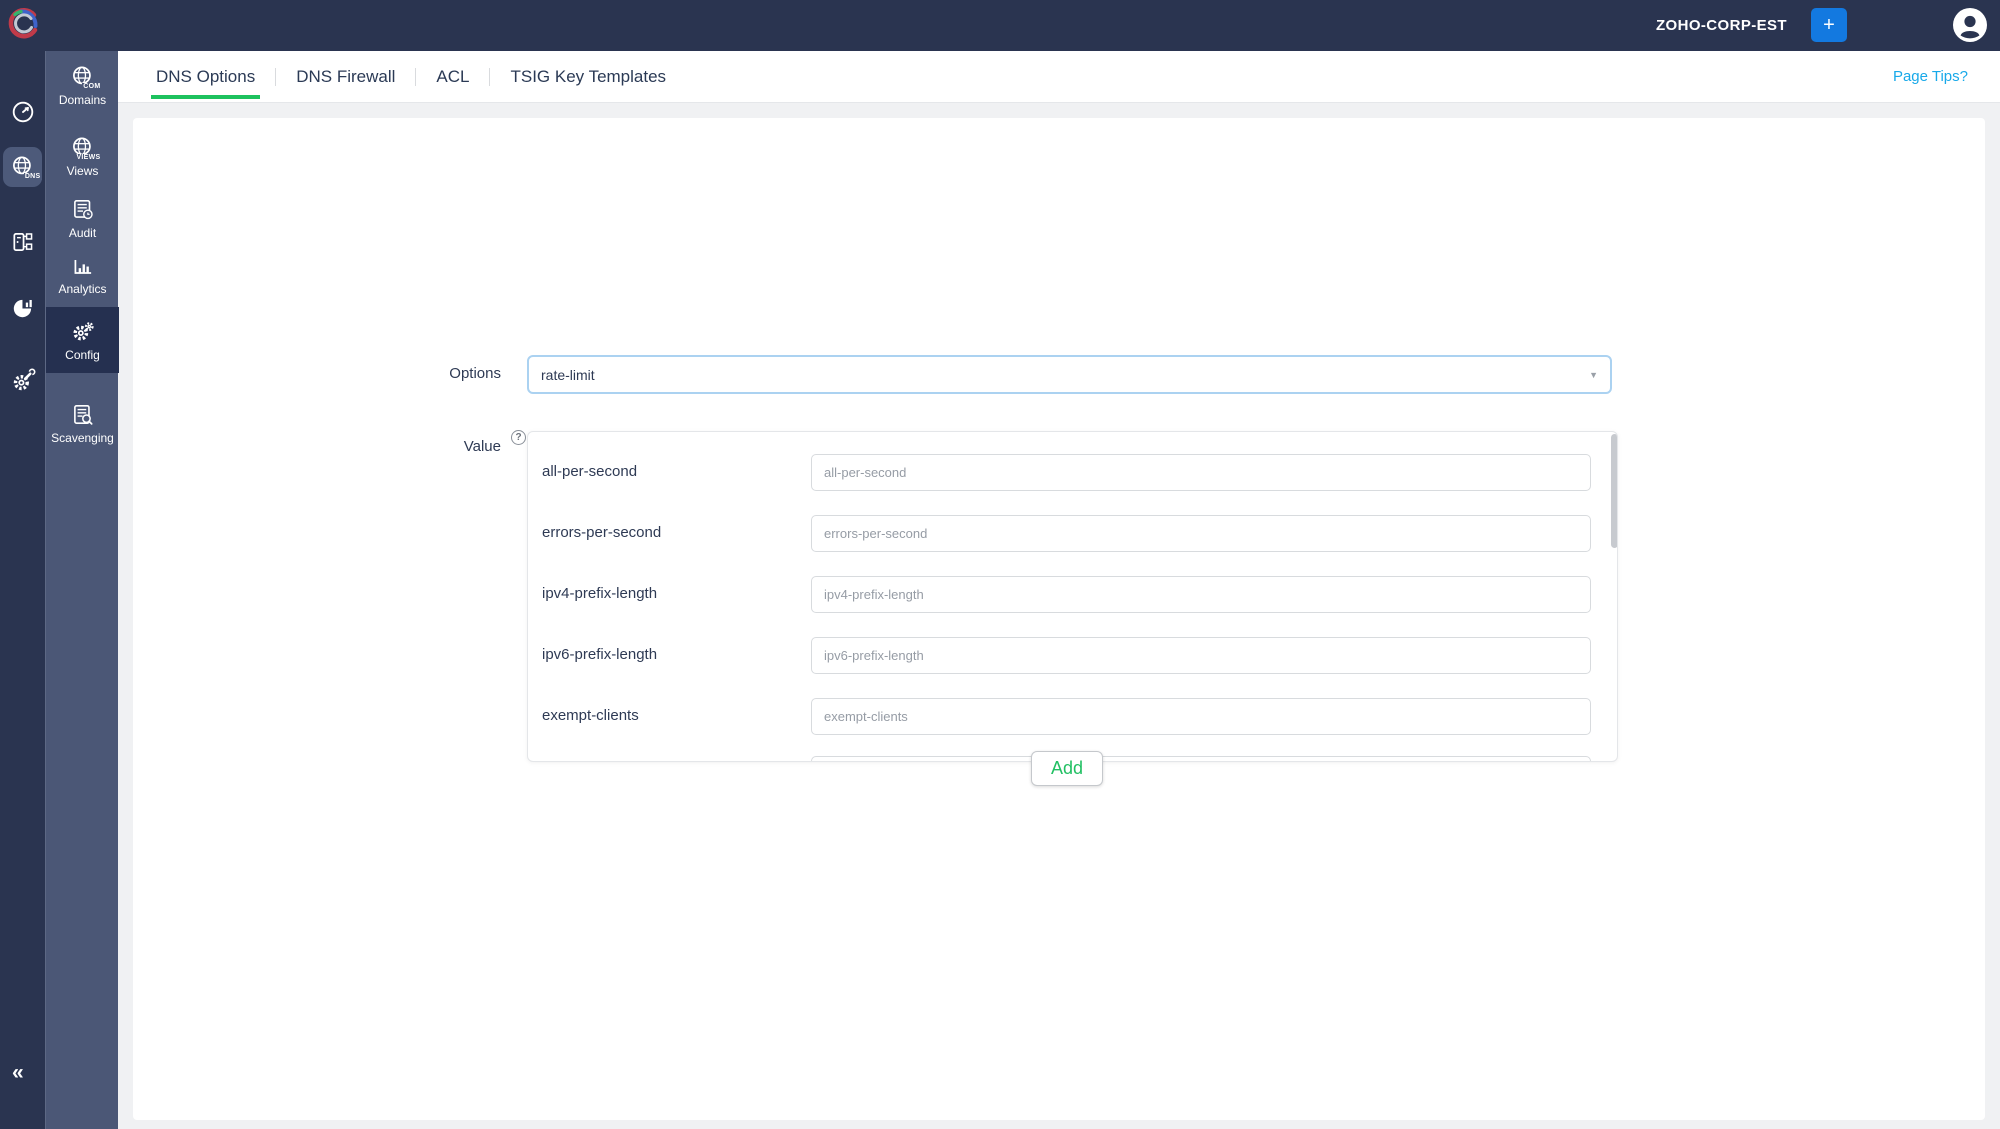 Image resolution: width=2000 pixels, height=1129 pixels. What do you see at coordinates (1721, 25) in the screenshot?
I see `organization-name: ZOHO-CORP-EST` at bounding box center [1721, 25].